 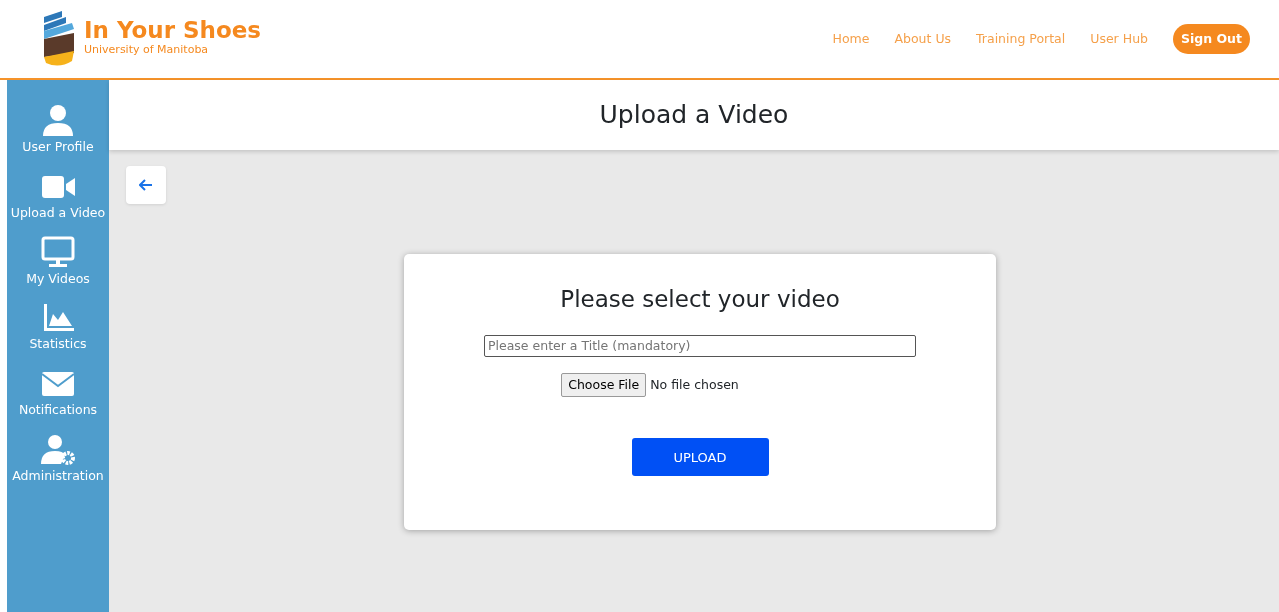 I want to click on back-arrow-icon, so click(x=146, y=185).